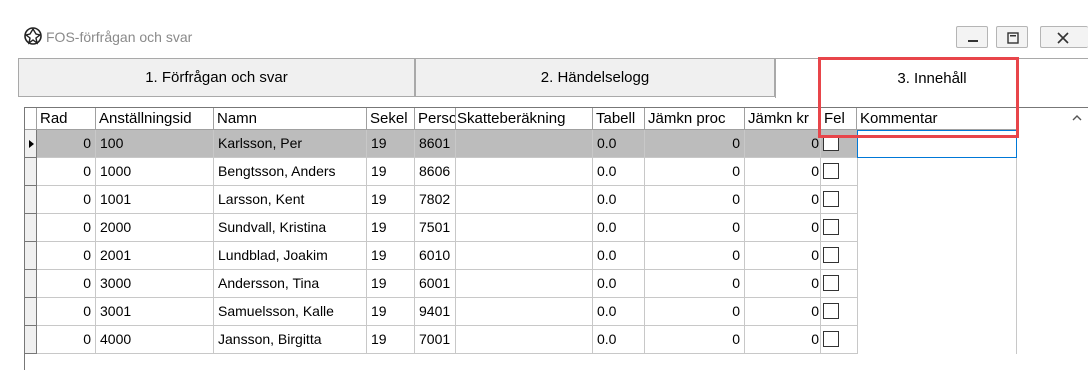 This screenshot has width=1088, height=370. What do you see at coordinates (155, 312) in the screenshot?
I see `cell-id: 3001` at bounding box center [155, 312].